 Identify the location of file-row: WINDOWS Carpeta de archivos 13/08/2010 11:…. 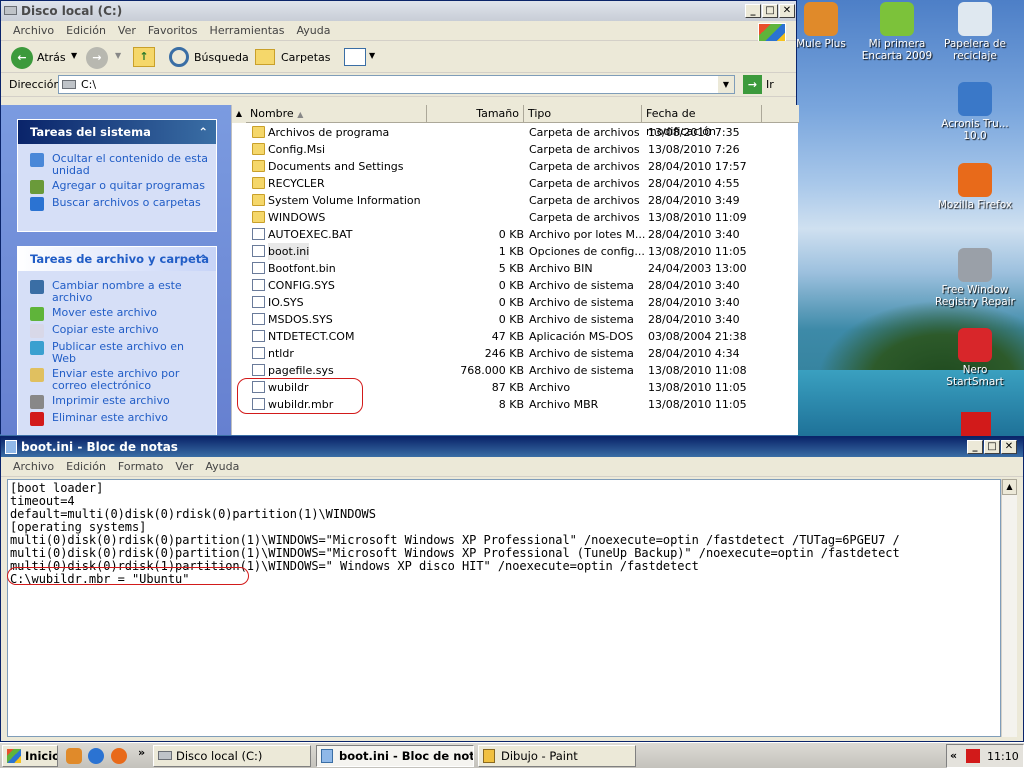
(516, 217).